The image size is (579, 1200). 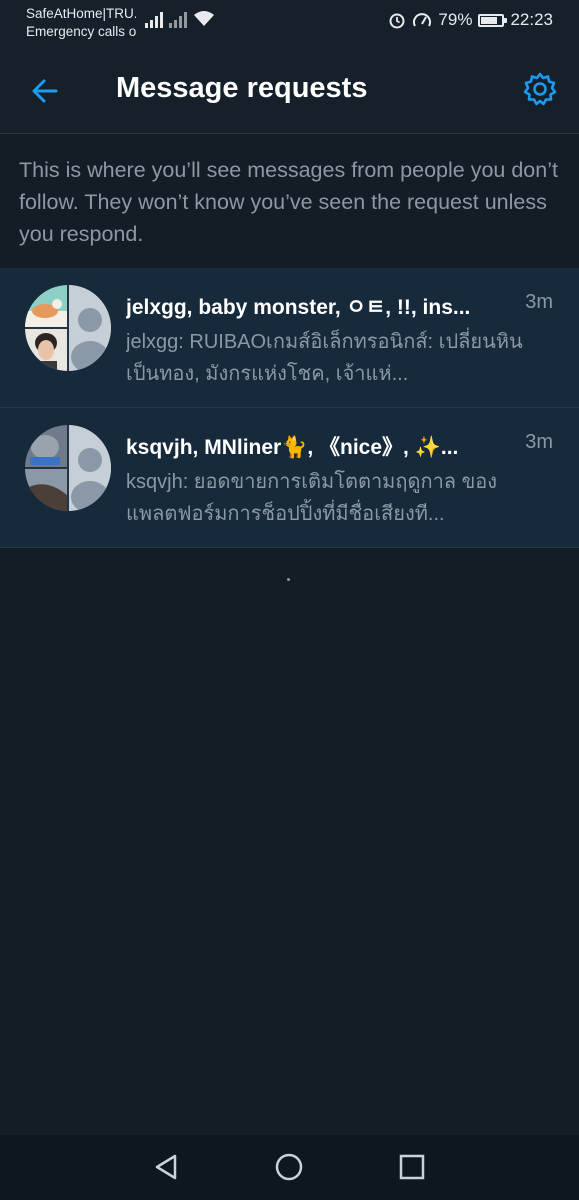 I want to click on speed-icon, so click(x=422, y=20).